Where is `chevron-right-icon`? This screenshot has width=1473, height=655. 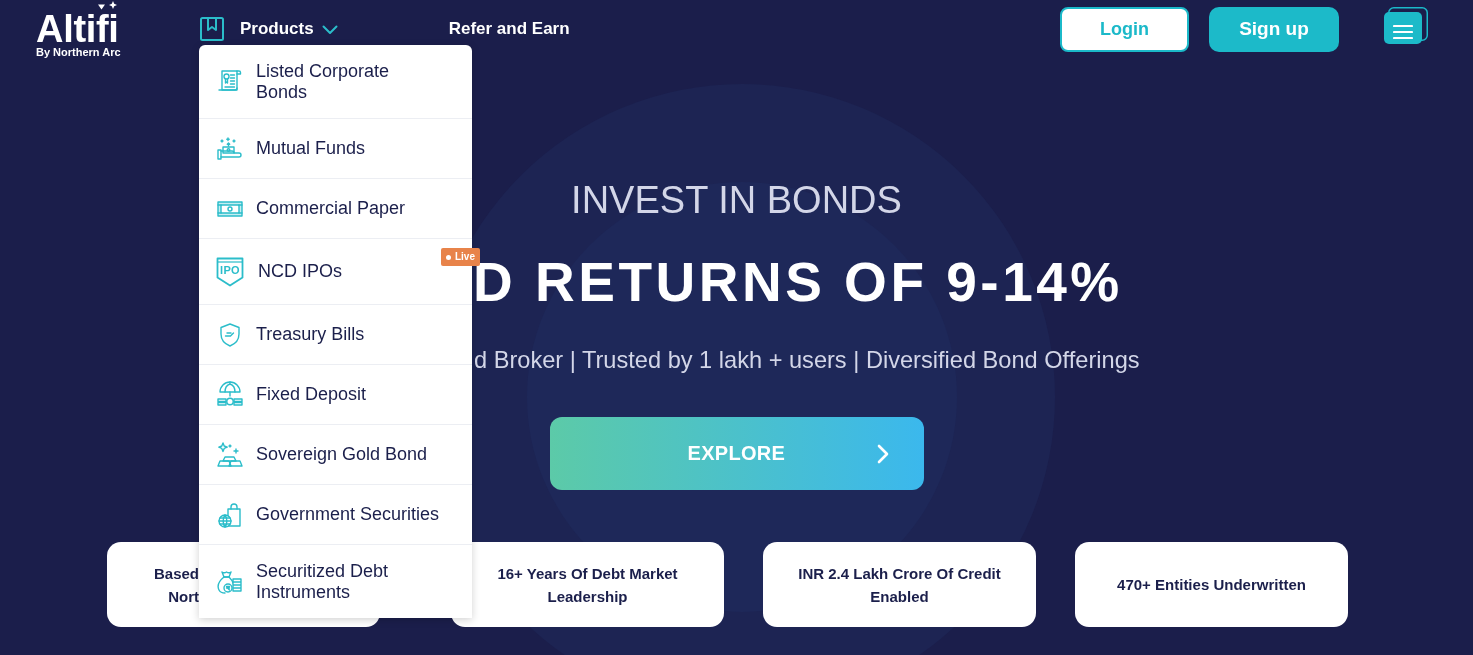
chevron-right-icon is located at coordinates (882, 453).